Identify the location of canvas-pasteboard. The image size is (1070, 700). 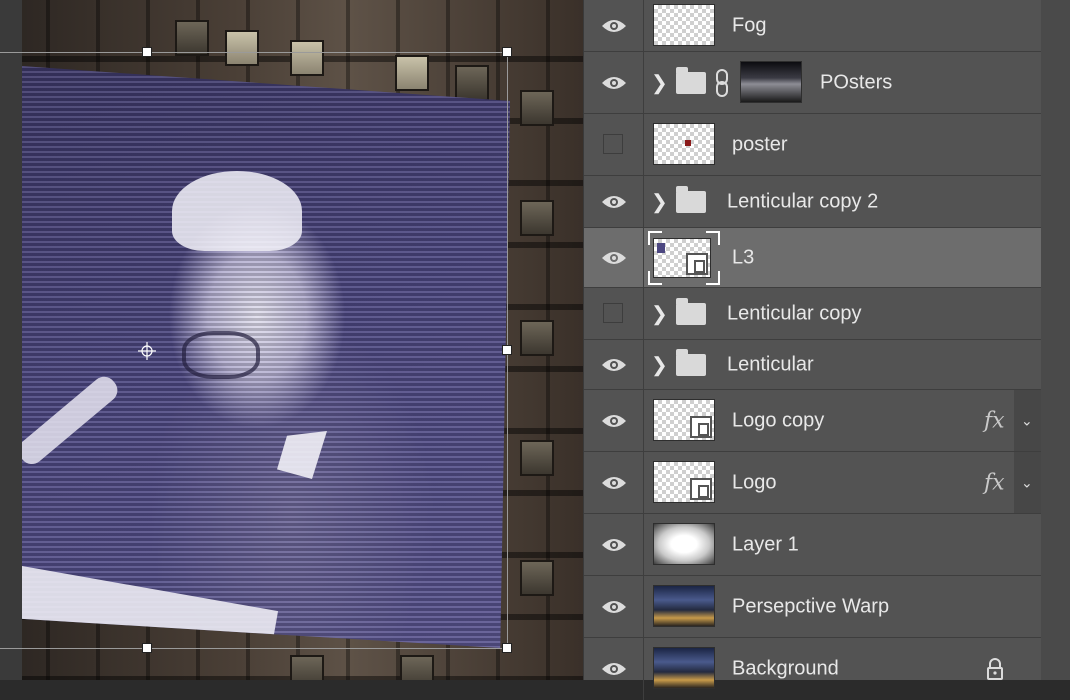
(11, 340).